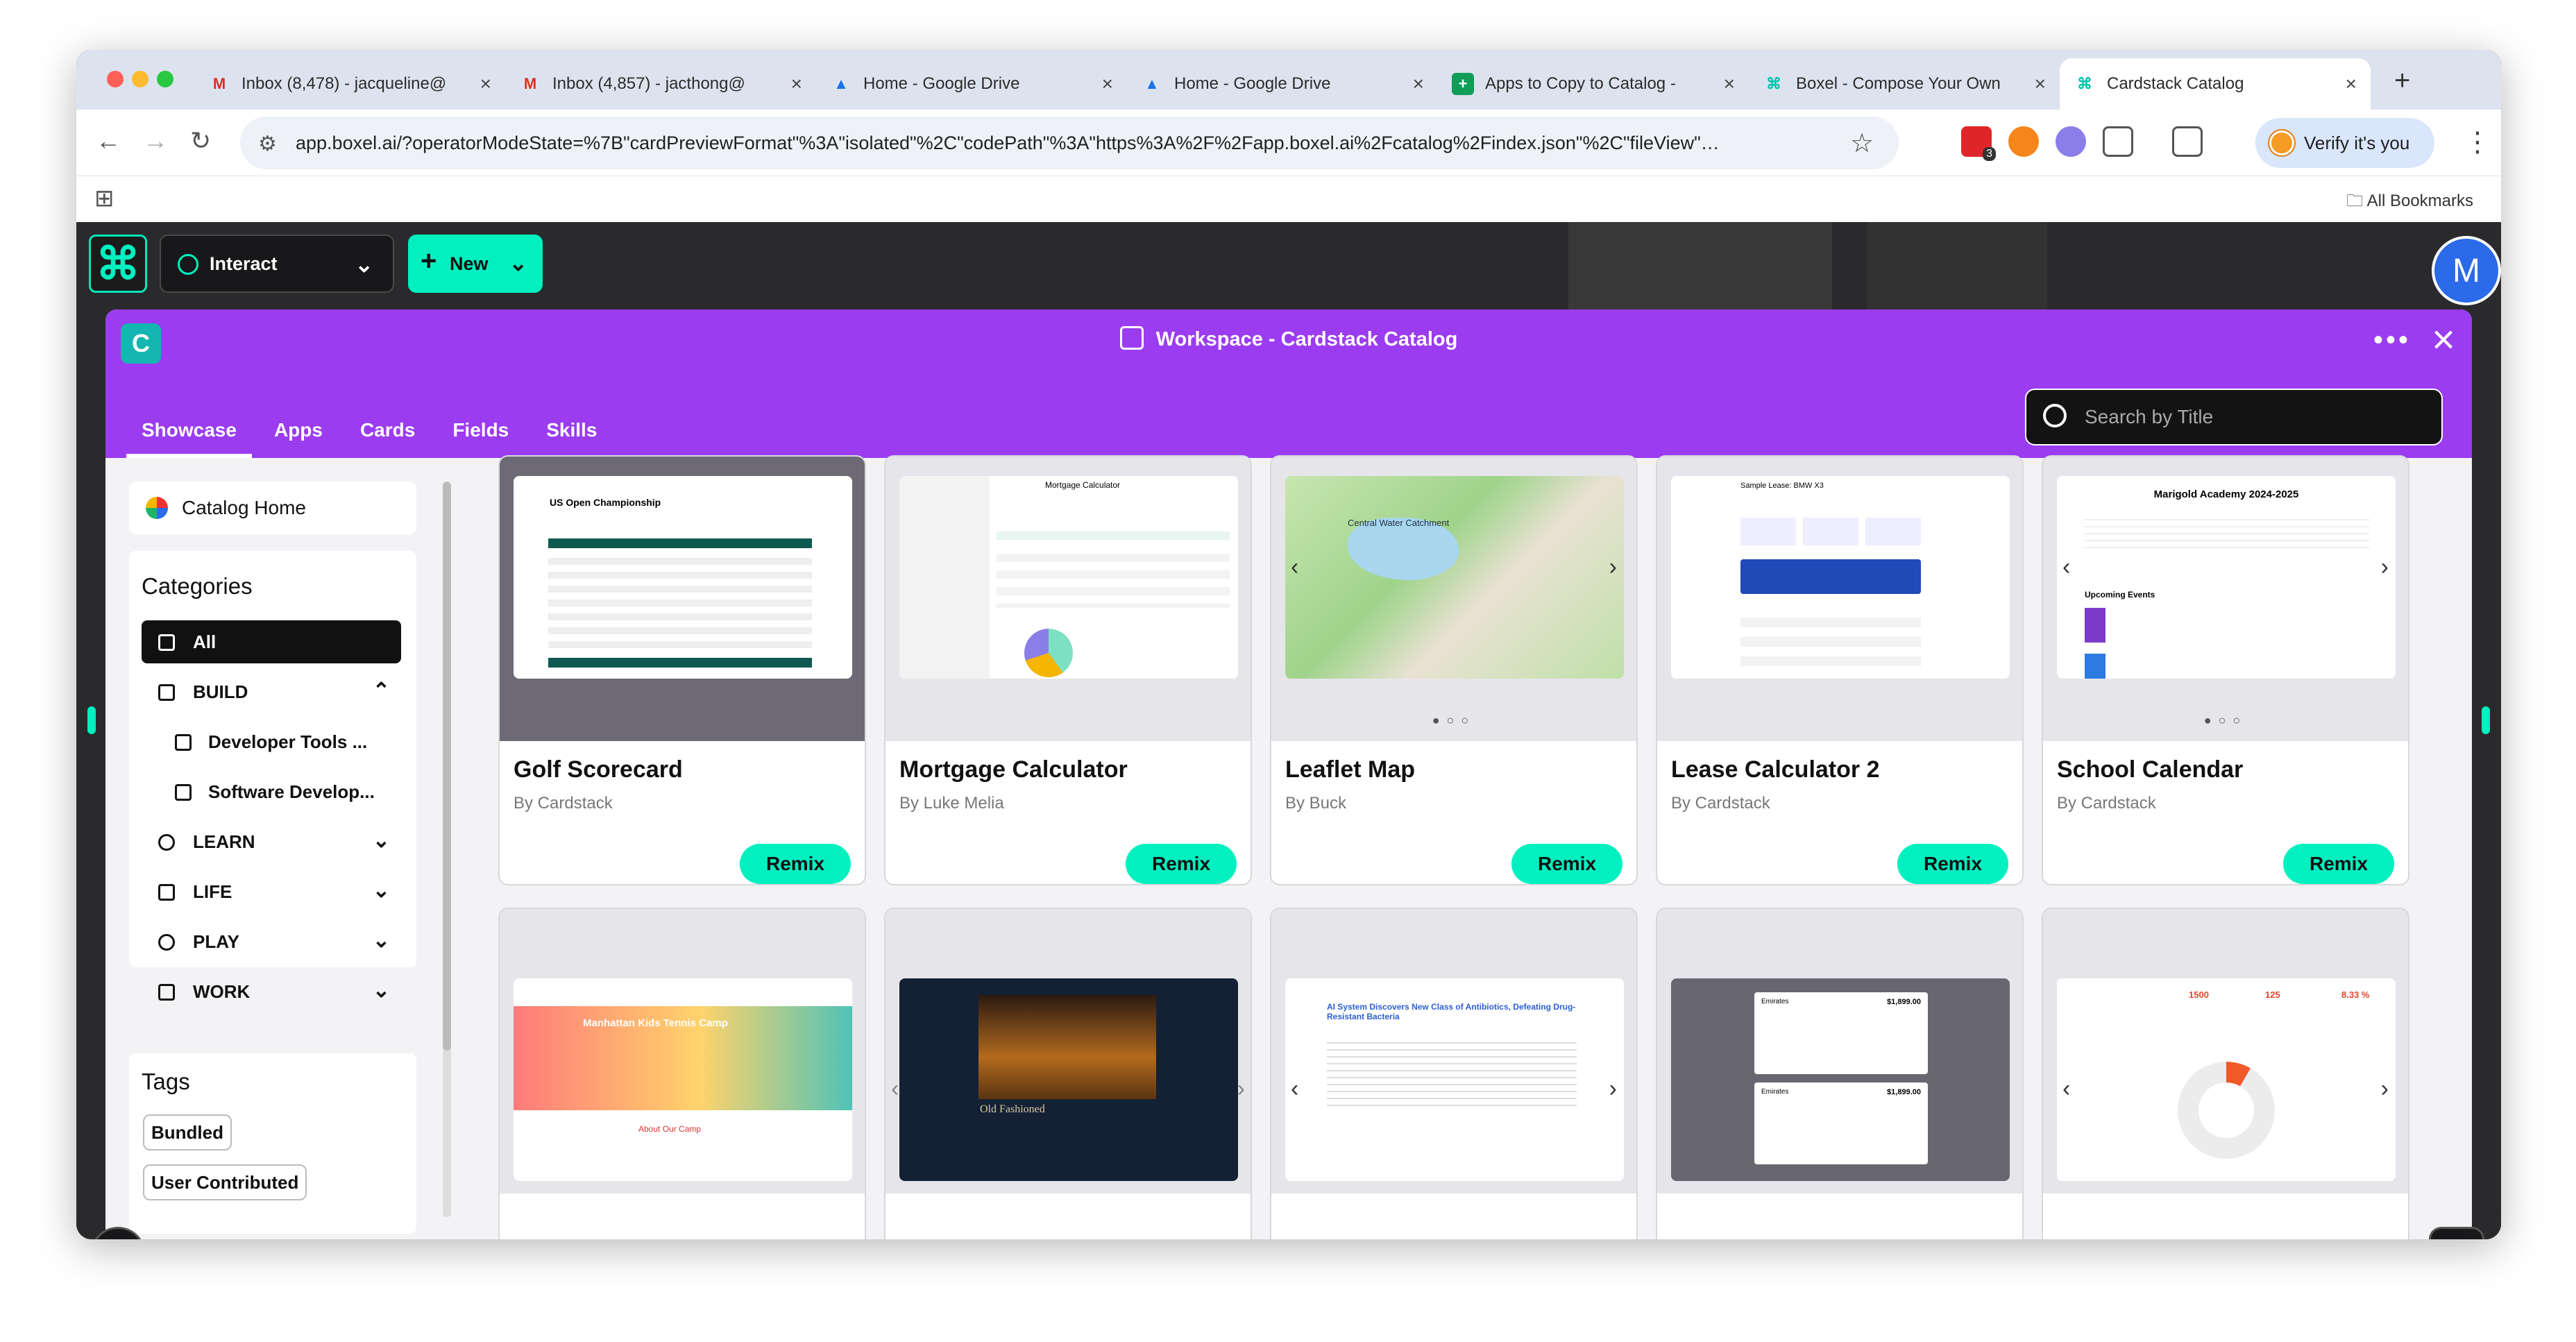 The width and height of the screenshot is (2576, 1342). Describe the element at coordinates (2234, 417) in the screenshot. I see `search-input: Search by Title` at that location.